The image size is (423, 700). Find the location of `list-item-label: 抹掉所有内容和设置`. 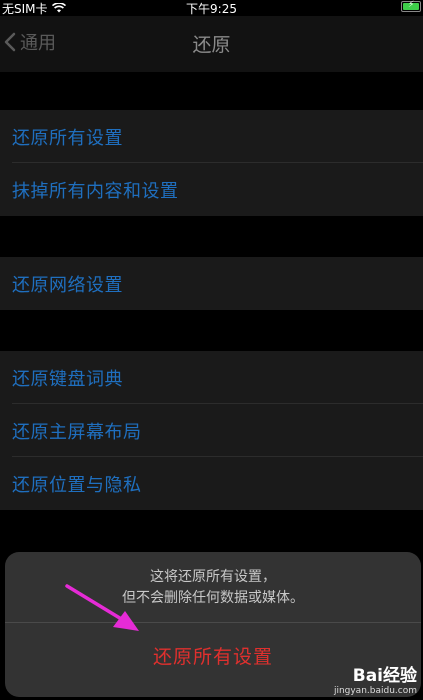

list-item-label: 抹掉所有内容和设置 is located at coordinates (95, 191).